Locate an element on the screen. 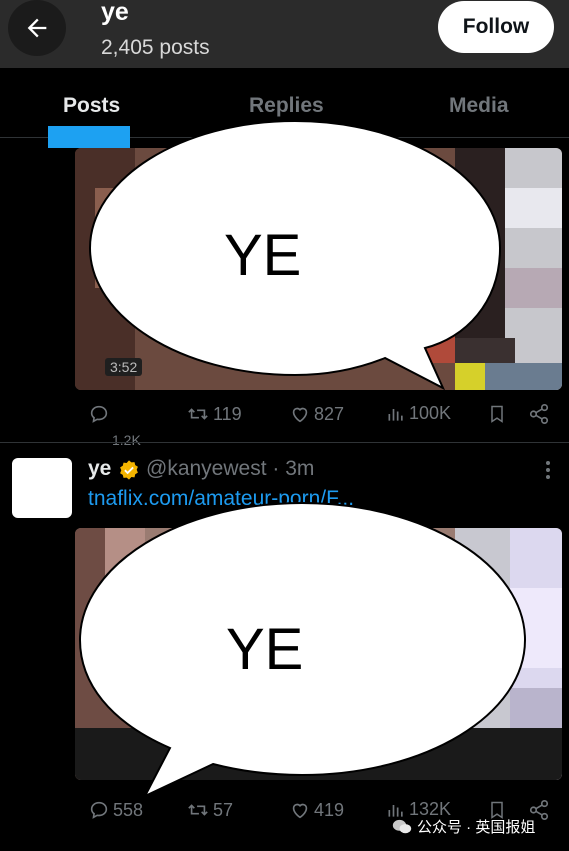  views-icon is located at coordinates (395, 414).